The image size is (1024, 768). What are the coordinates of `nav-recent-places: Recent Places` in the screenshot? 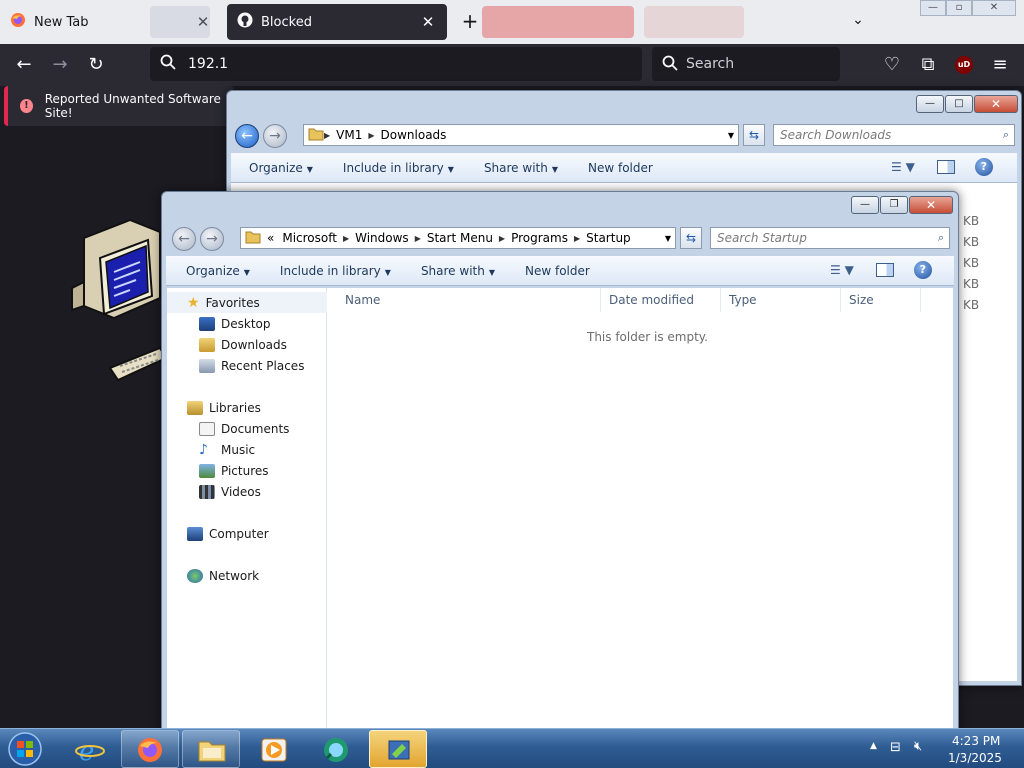 It's located at (247, 365).